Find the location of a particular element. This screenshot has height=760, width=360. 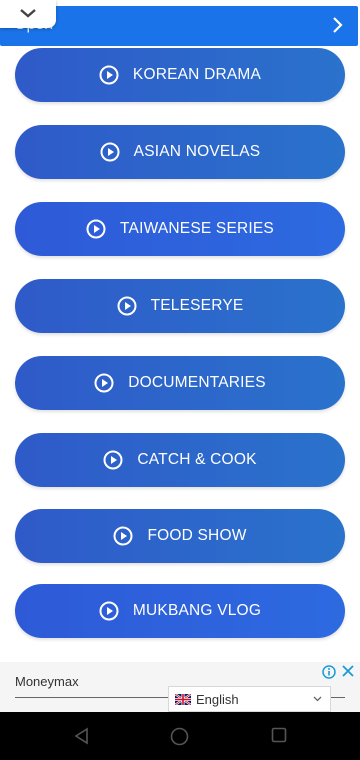

system-nav-bar is located at coordinates (180, 736).